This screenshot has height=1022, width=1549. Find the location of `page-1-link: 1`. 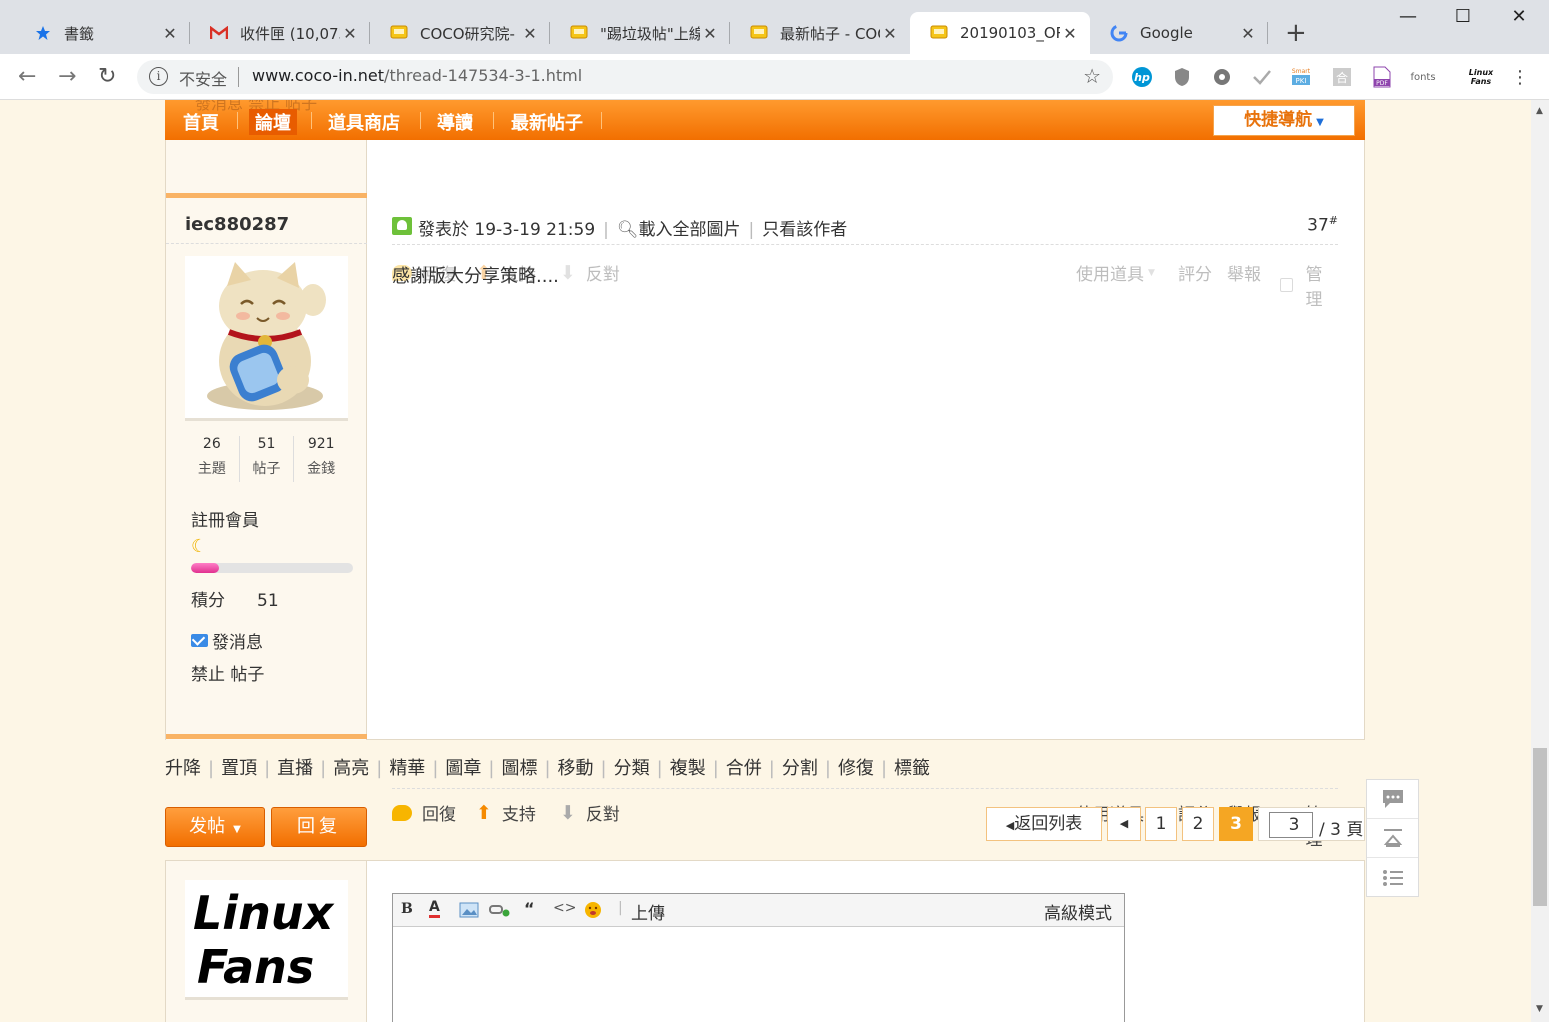

page-1-link: 1 is located at coordinates (1161, 824).